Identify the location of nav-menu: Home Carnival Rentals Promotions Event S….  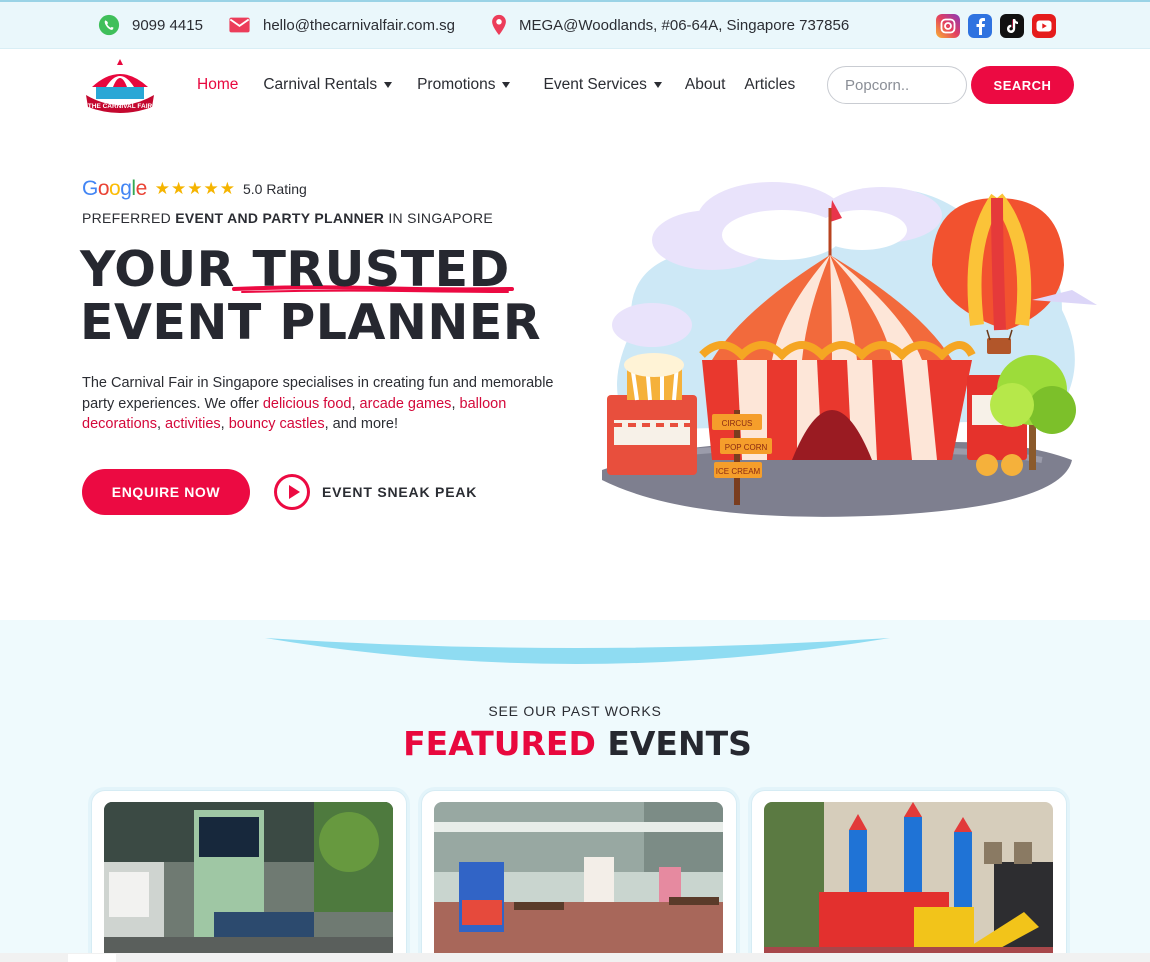
(508, 85).